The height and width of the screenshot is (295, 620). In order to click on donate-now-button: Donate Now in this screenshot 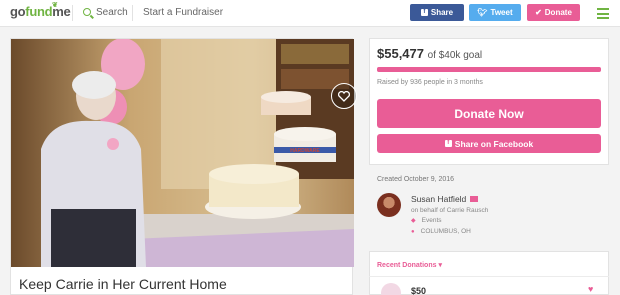, I will do `click(489, 113)`.